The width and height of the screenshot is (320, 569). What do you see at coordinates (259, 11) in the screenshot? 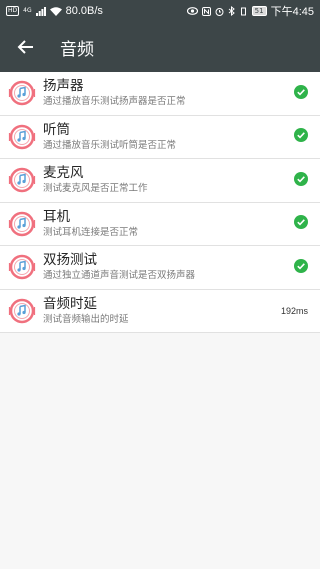
I see `battery-indicator: 51` at bounding box center [259, 11].